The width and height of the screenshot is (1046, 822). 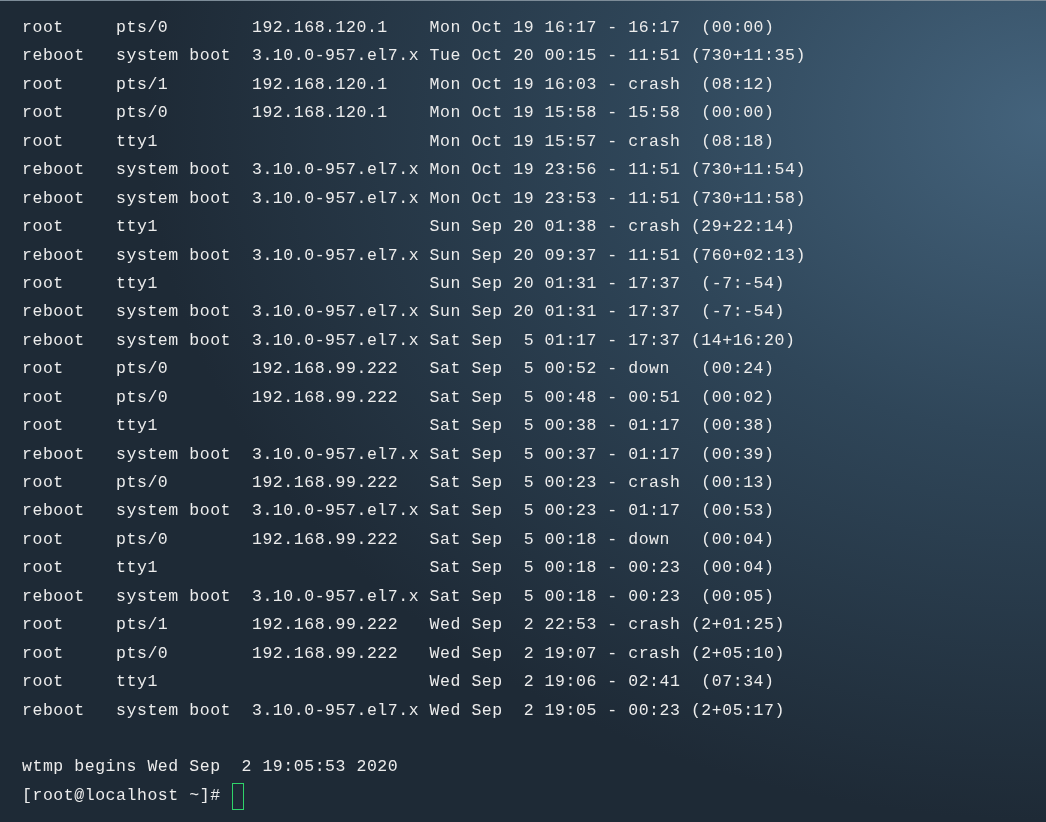 What do you see at coordinates (398, 397) in the screenshot?
I see `output-line: root pts/0 192.168.99.222 Sat Sep 5 00:48 - 00:51 (00:02)` at bounding box center [398, 397].